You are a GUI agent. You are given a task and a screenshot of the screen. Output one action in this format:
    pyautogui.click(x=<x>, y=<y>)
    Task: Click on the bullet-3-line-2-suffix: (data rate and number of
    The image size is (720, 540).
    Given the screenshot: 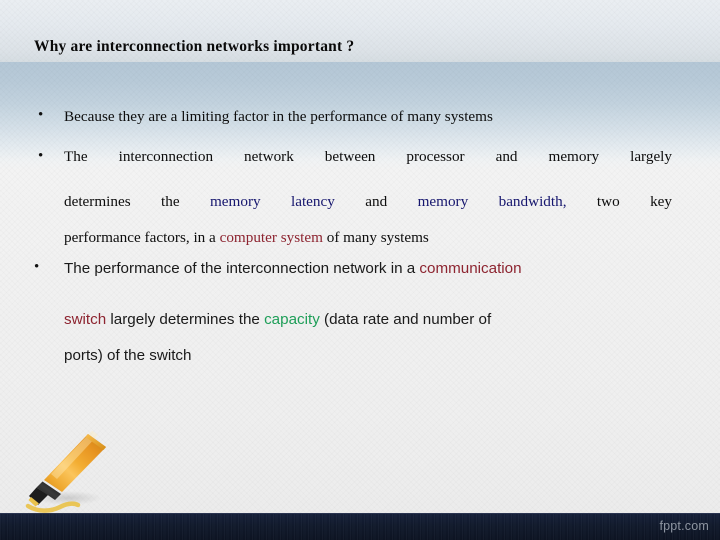 What is the action you would take?
    pyautogui.click(x=405, y=319)
    